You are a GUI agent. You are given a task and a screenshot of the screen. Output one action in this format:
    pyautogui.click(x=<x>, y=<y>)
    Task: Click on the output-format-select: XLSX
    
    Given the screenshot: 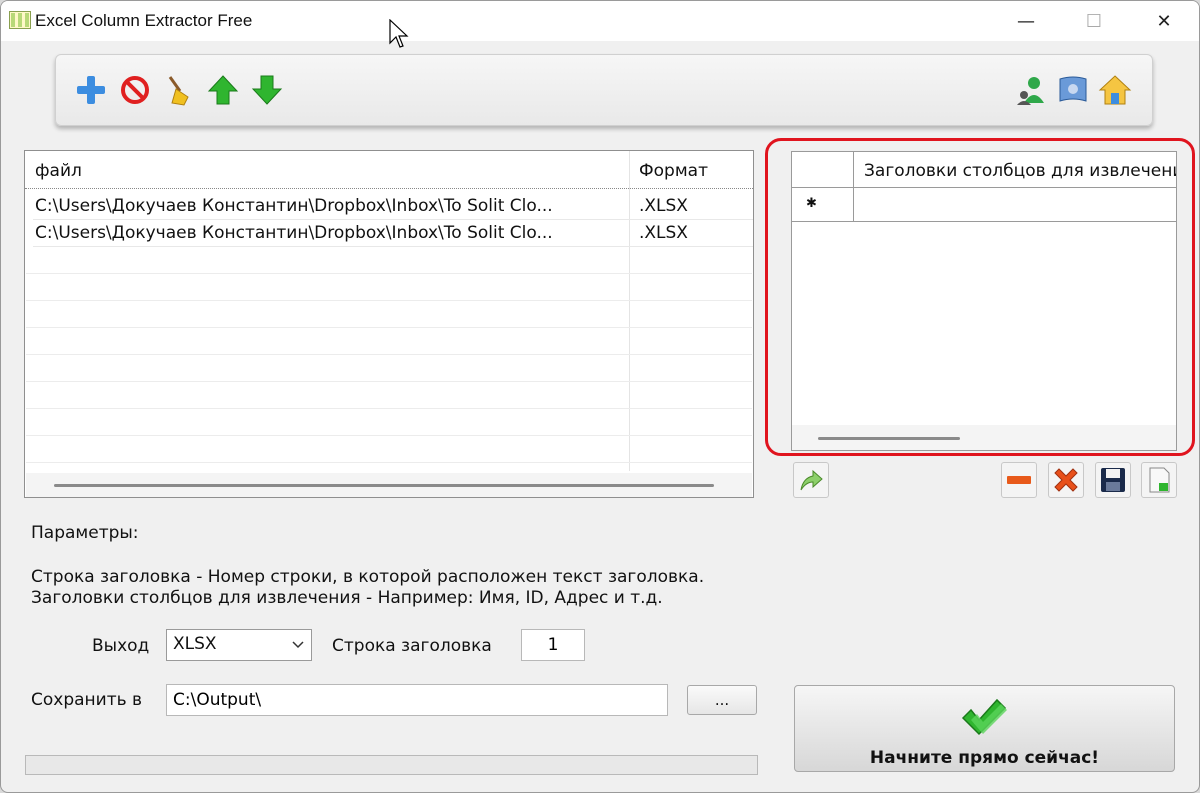 What is the action you would take?
    pyautogui.click(x=239, y=645)
    